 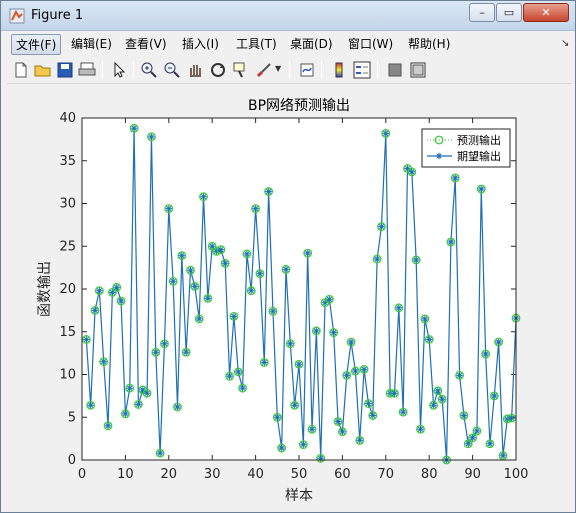 What do you see at coordinates (472, 474) in the screenshot?
I see `x-tick-label: 90` at bounding box center [472, 474].